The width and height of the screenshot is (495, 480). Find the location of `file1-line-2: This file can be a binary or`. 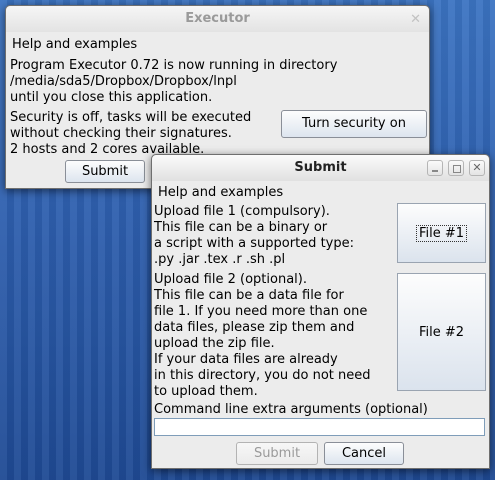

file1-line-2: This file can be a binary or is located at coordinates (241, 227).